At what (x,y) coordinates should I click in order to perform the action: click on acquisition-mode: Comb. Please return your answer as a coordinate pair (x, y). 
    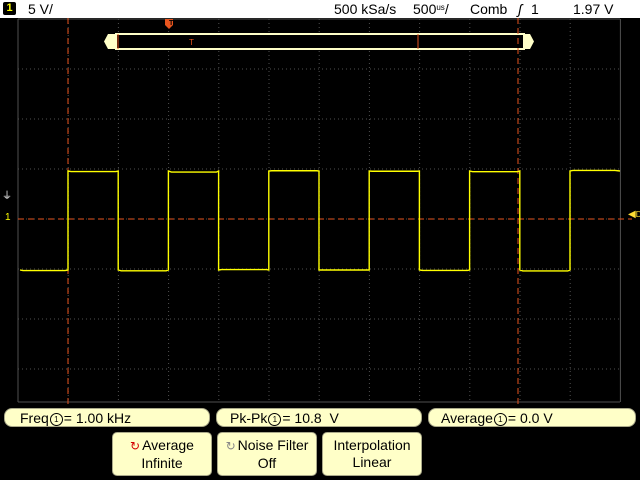
    Looking at the image, I should click on (489, 9).